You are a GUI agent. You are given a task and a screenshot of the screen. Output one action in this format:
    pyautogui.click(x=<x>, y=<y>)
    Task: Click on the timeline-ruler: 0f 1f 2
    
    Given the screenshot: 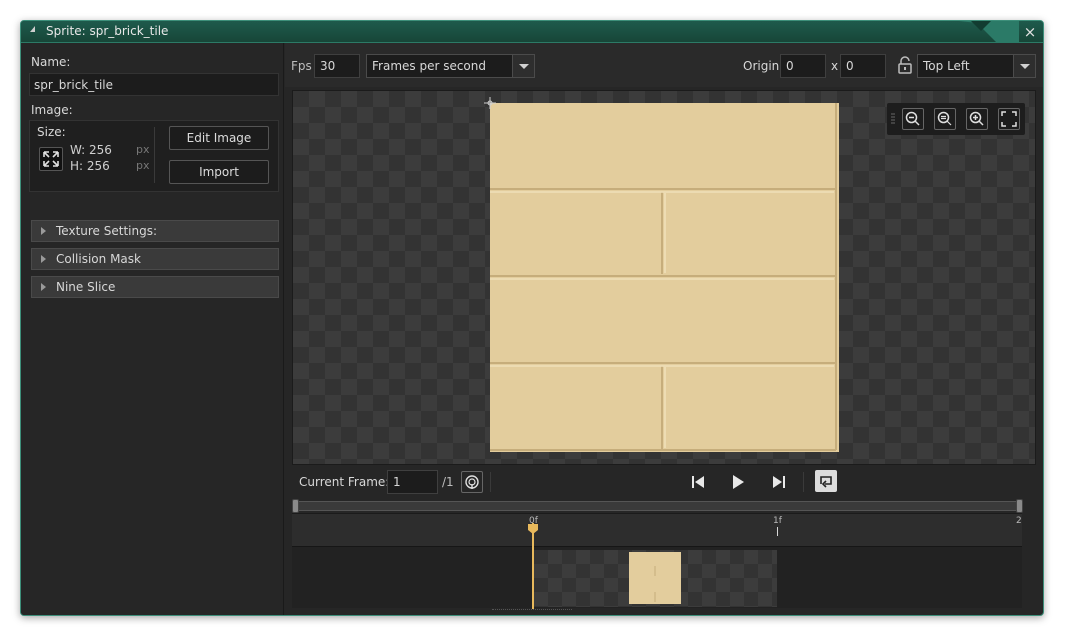 What is the action you would take?
    pyautogui.click(x=657, y=529)
    